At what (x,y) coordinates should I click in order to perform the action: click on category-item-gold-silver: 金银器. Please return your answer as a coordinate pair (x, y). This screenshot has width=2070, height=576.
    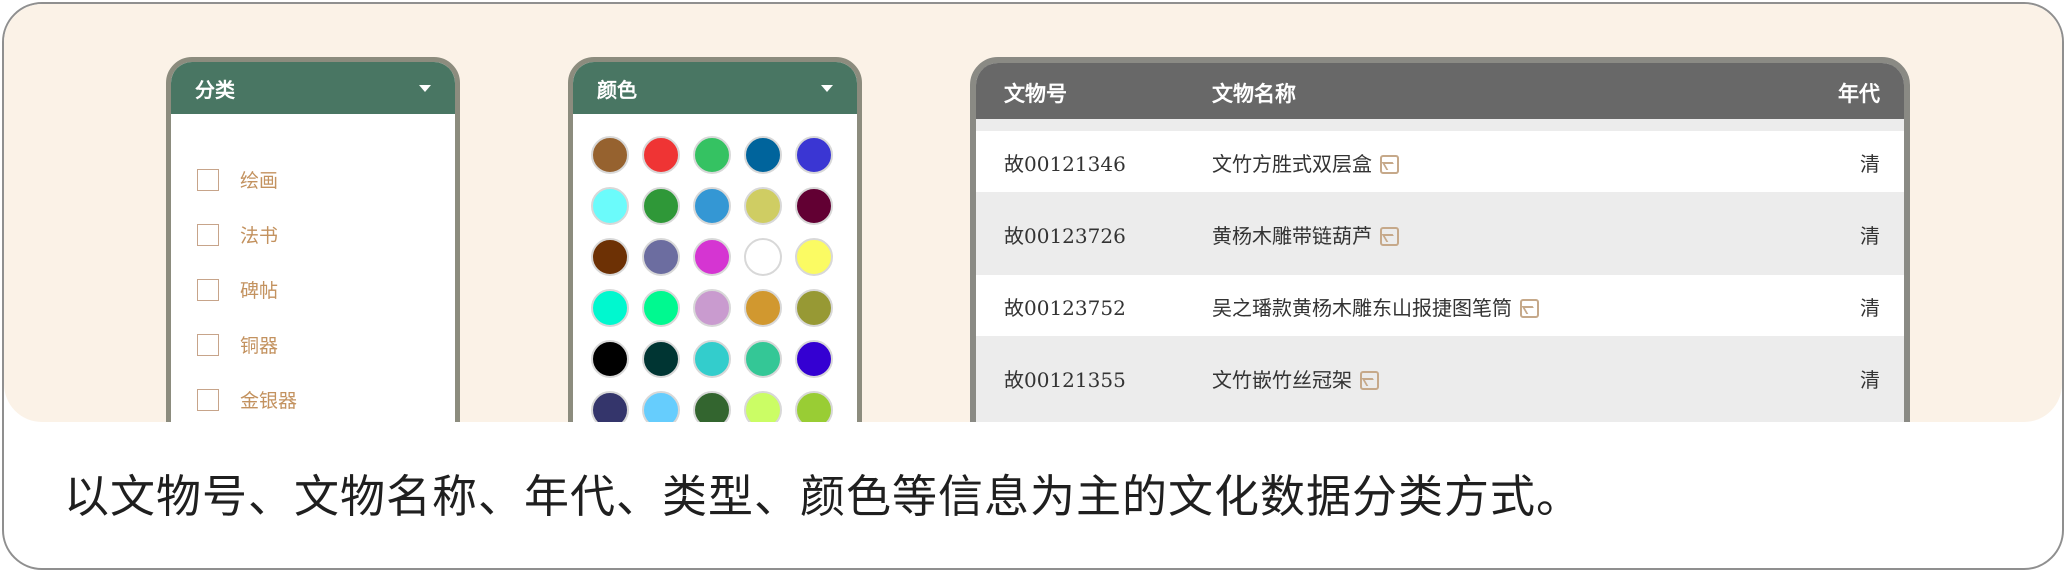
    Looking at the image, I should click on (313, 397).